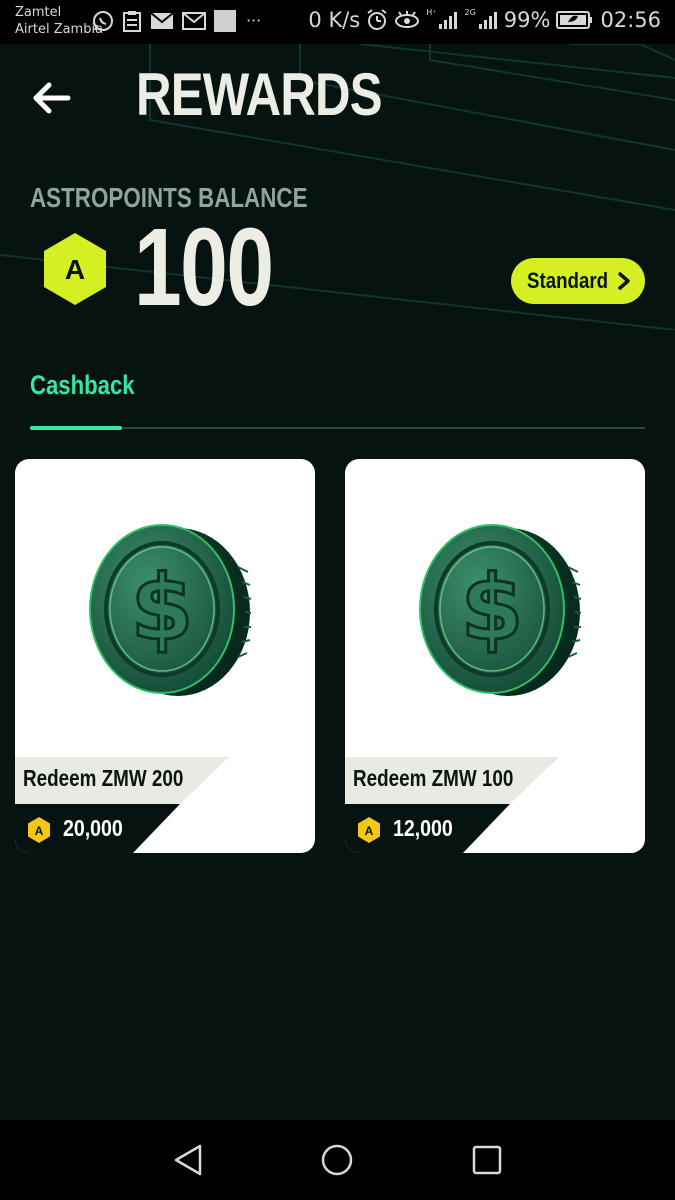 The height and width of the screenshot is (1200, 675). I want to click on reward-card: $ Redeem ZMW 100 A 12,000, so click(495, 656).